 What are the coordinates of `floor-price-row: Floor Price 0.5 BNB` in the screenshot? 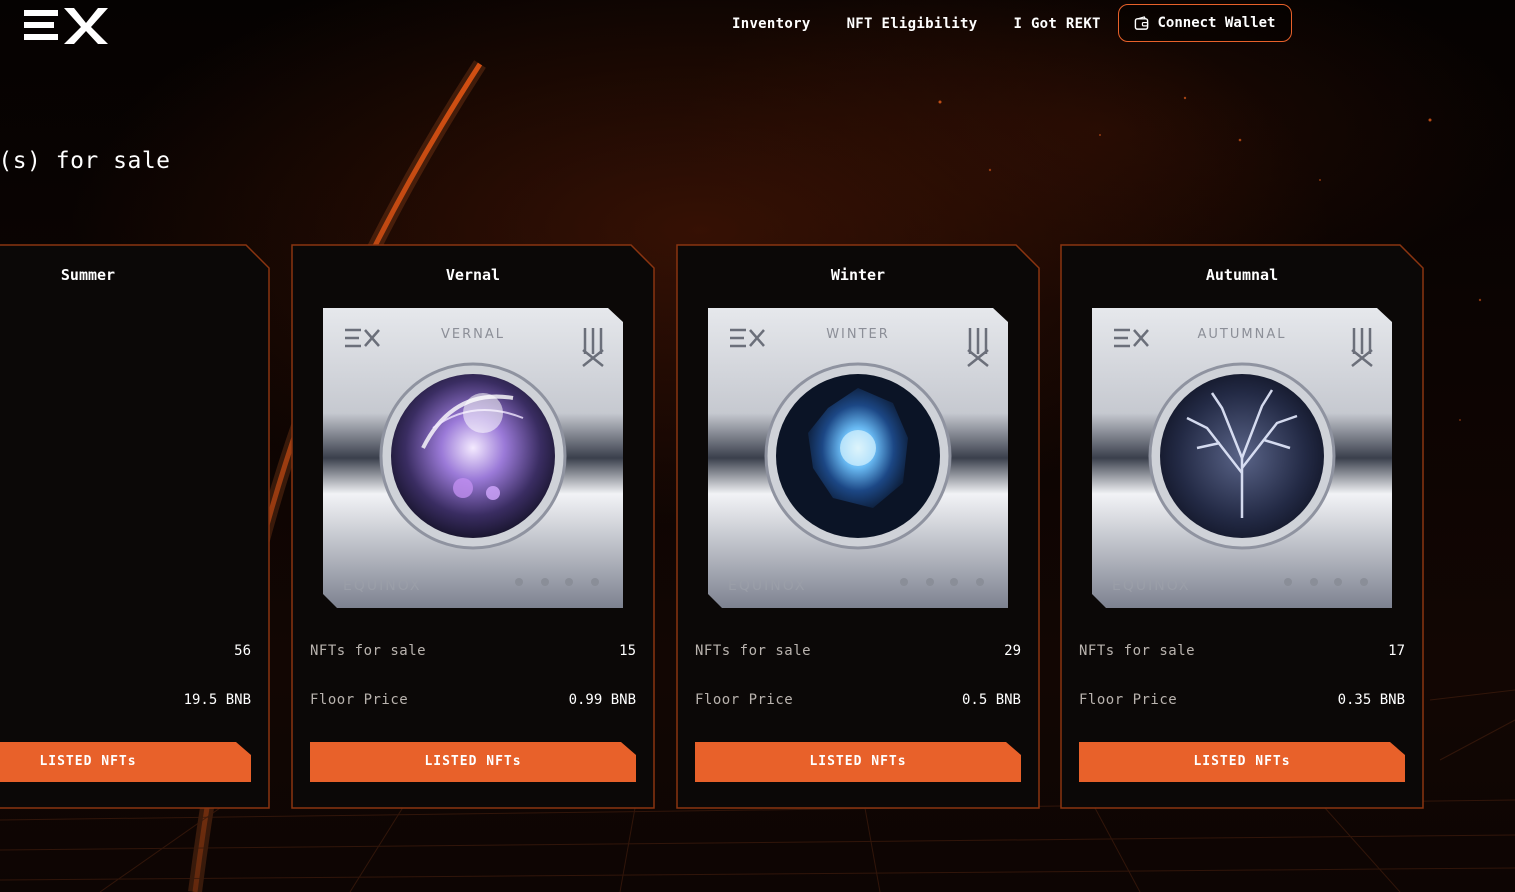 It's located at (858, 700).